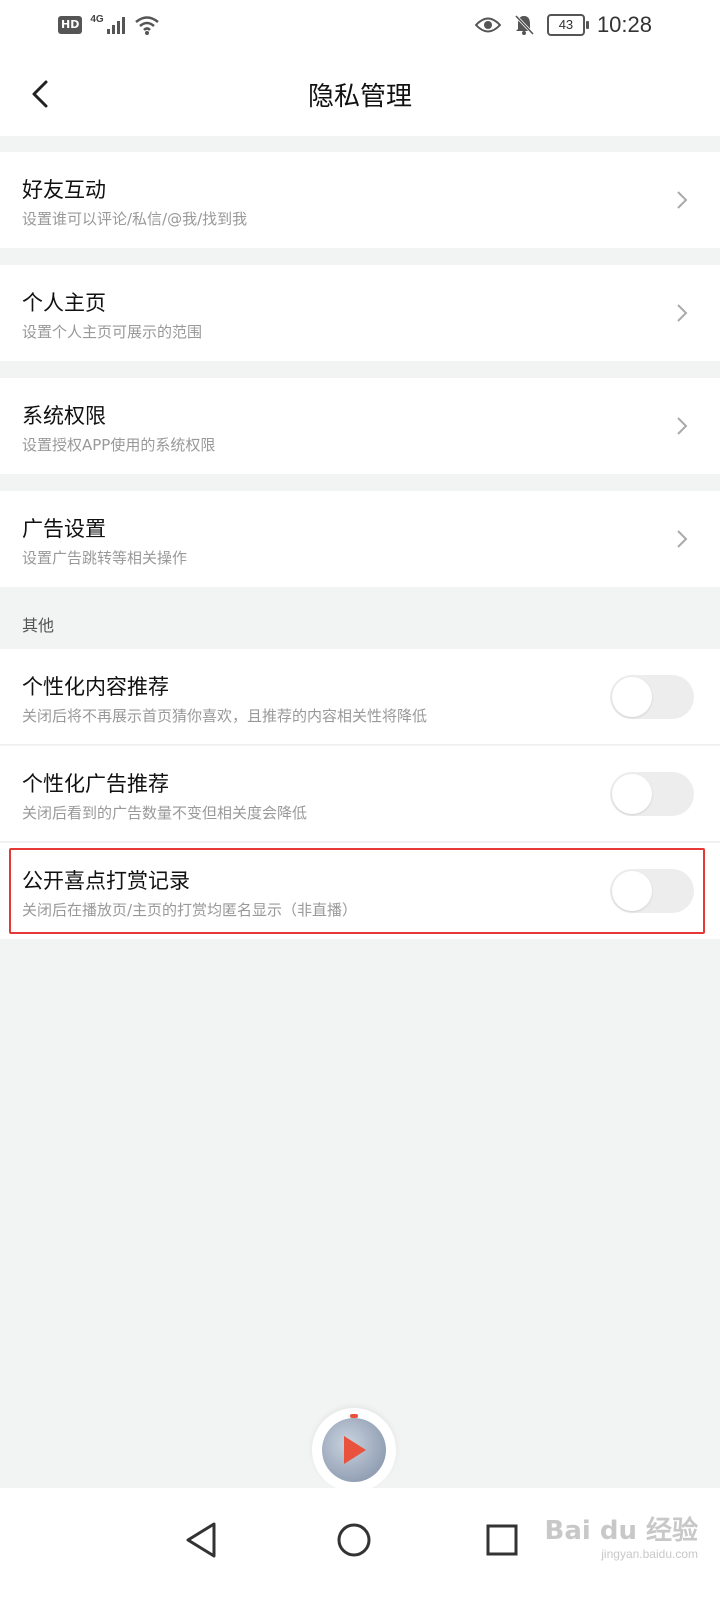 The width and height of the screenshot is (720, 1600). I want to click on toggle-subtitle: 关闭后将不再展示首页猜你喜欢，且推荐的内容相关性将降低, so click(225, 716).